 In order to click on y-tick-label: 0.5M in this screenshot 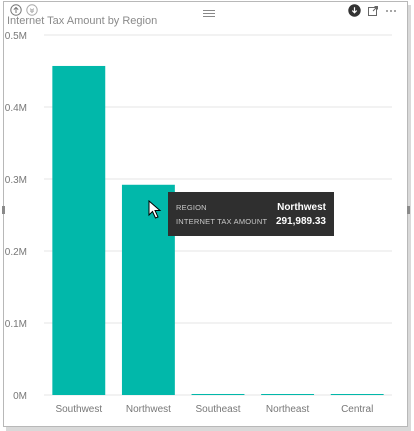, I will do `click(16, 36)`.